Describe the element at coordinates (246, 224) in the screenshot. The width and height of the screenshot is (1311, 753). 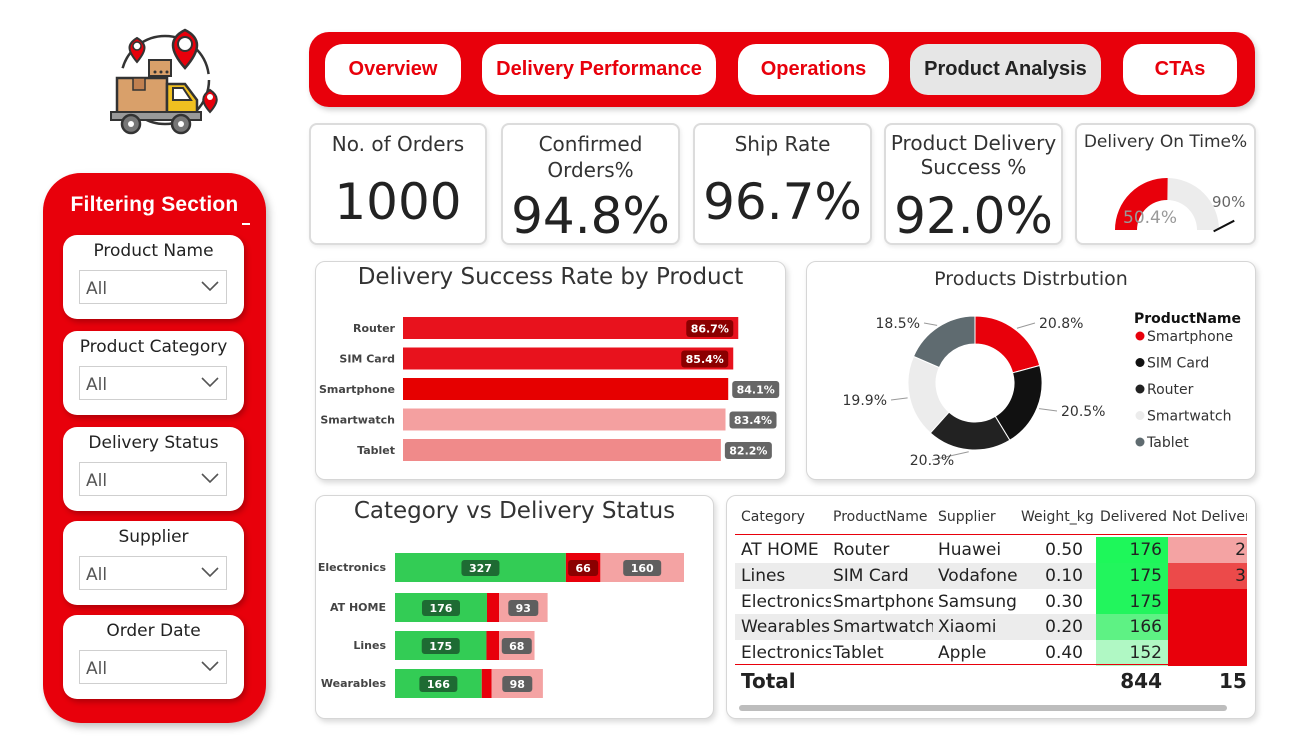
I see `title-underline` at that location.